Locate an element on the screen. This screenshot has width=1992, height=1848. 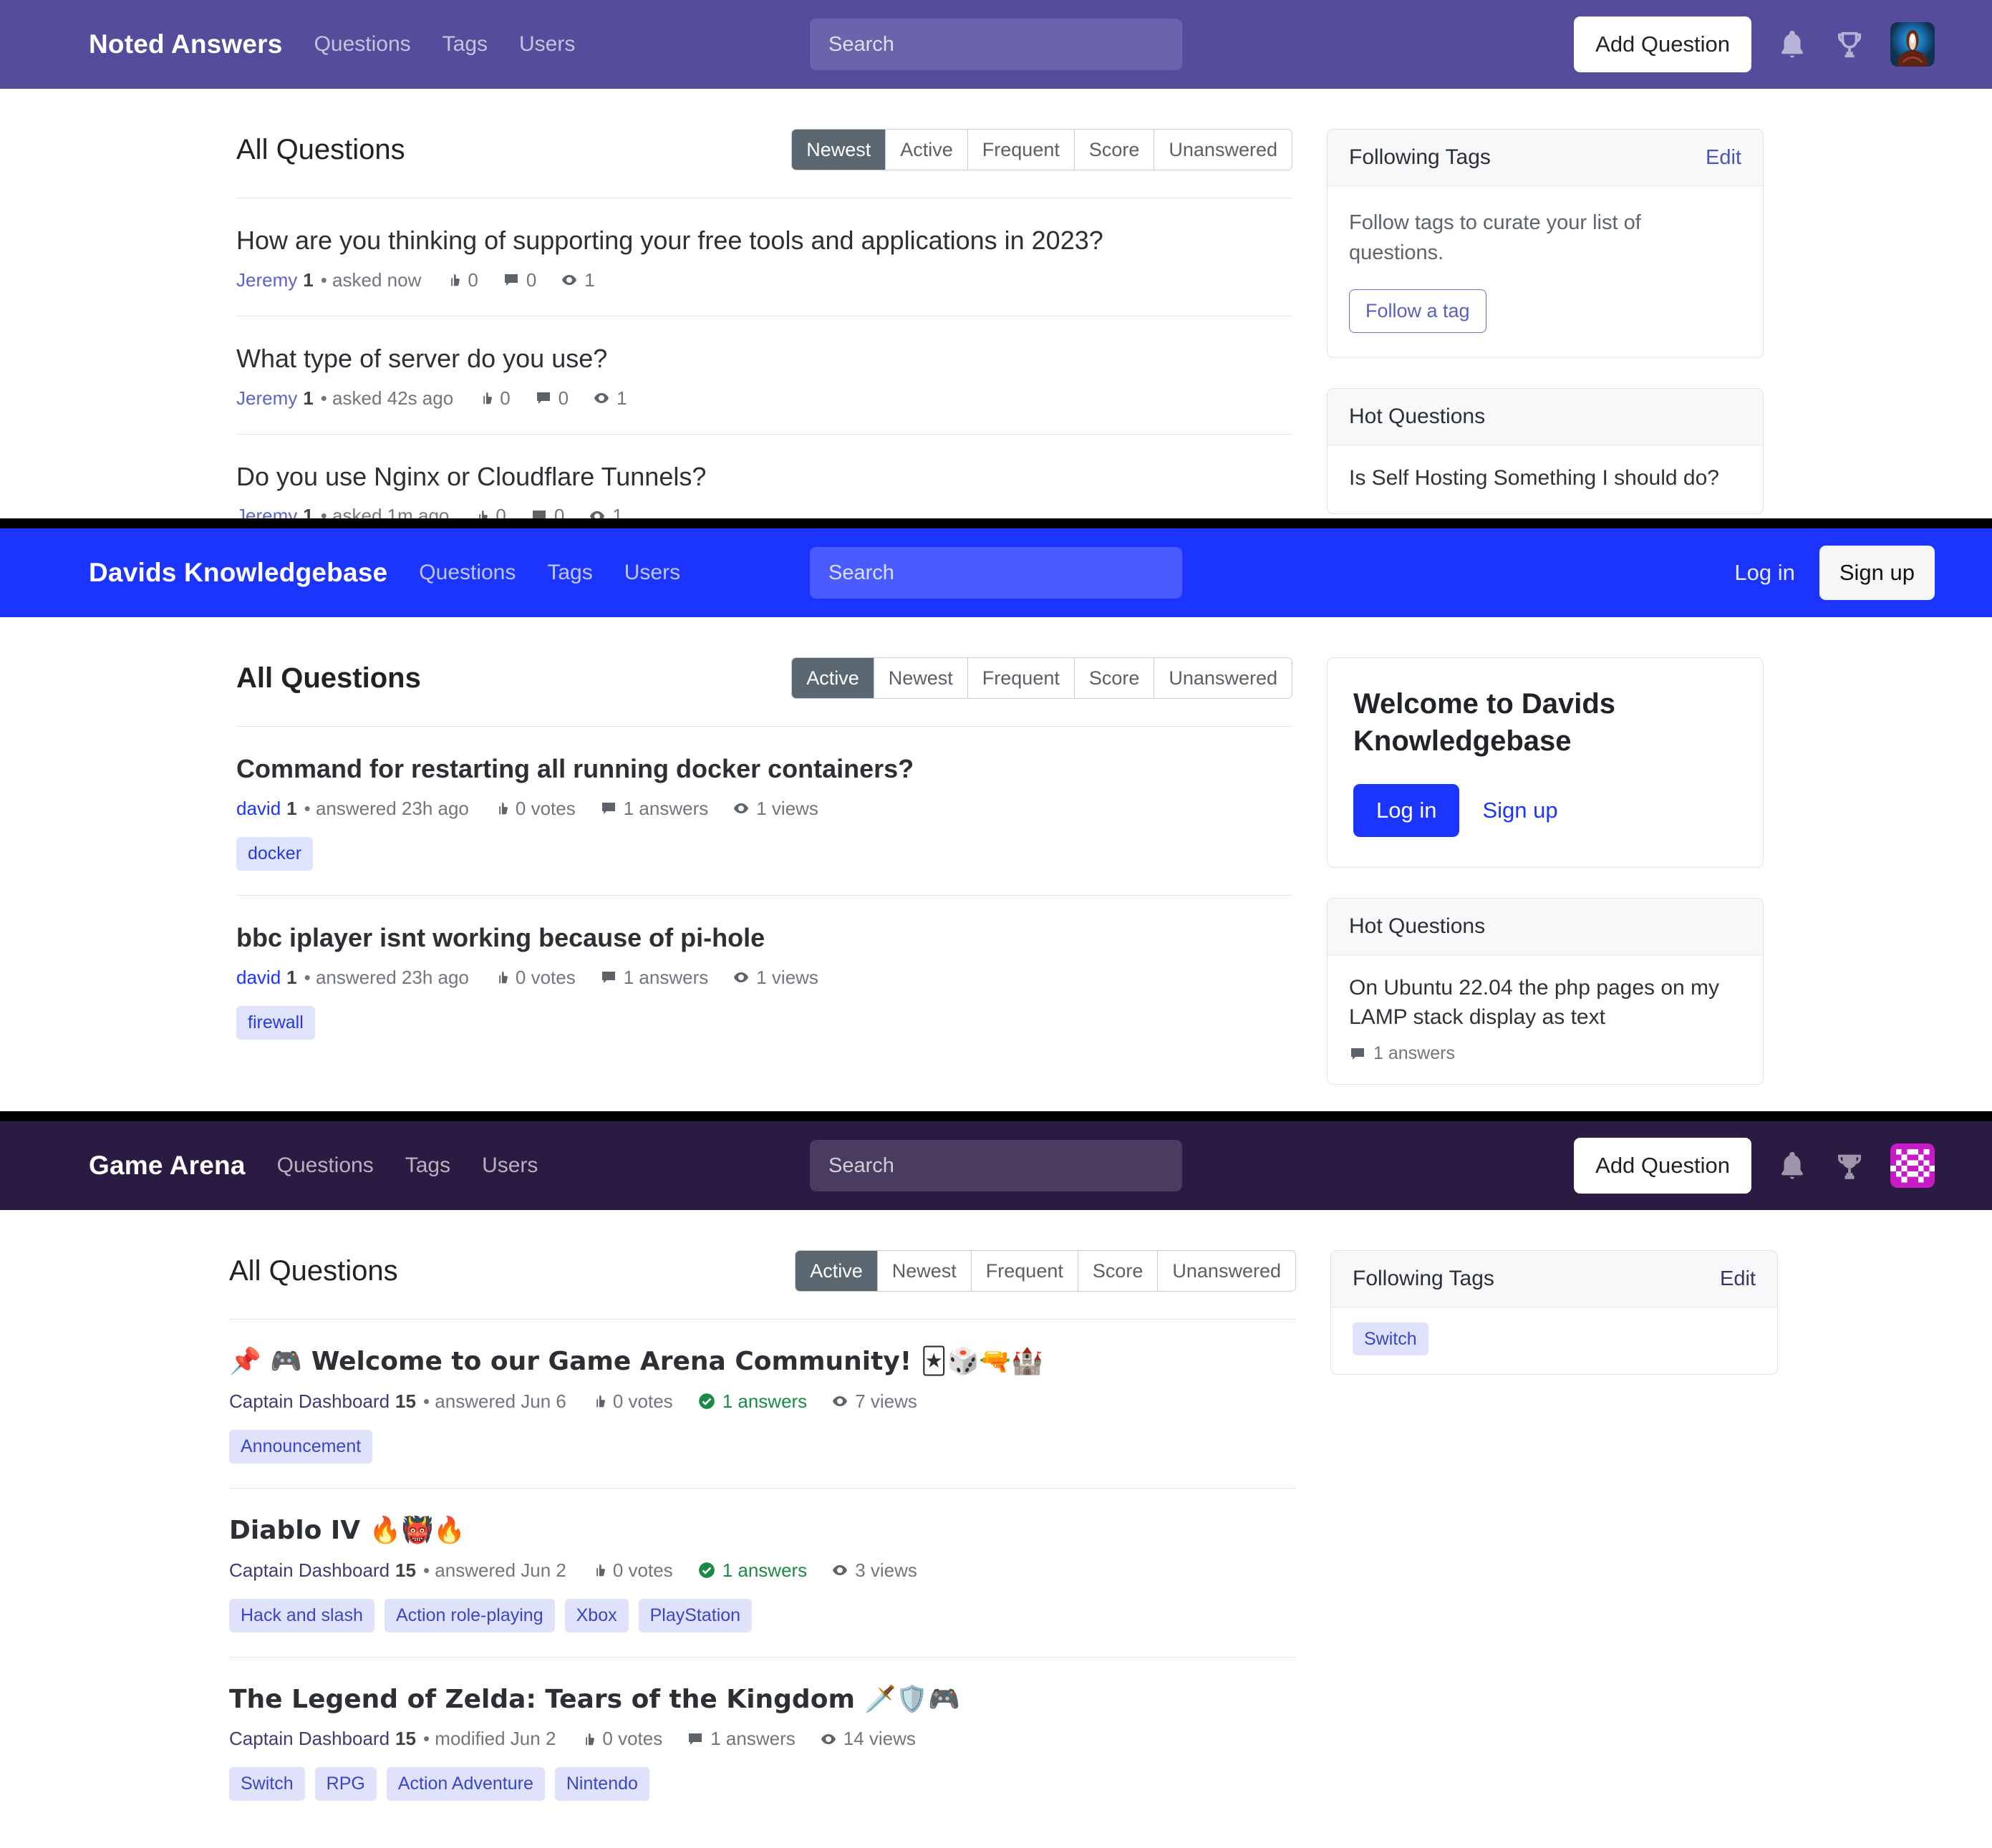
user-avatar is located at coordinates (1912, 44).